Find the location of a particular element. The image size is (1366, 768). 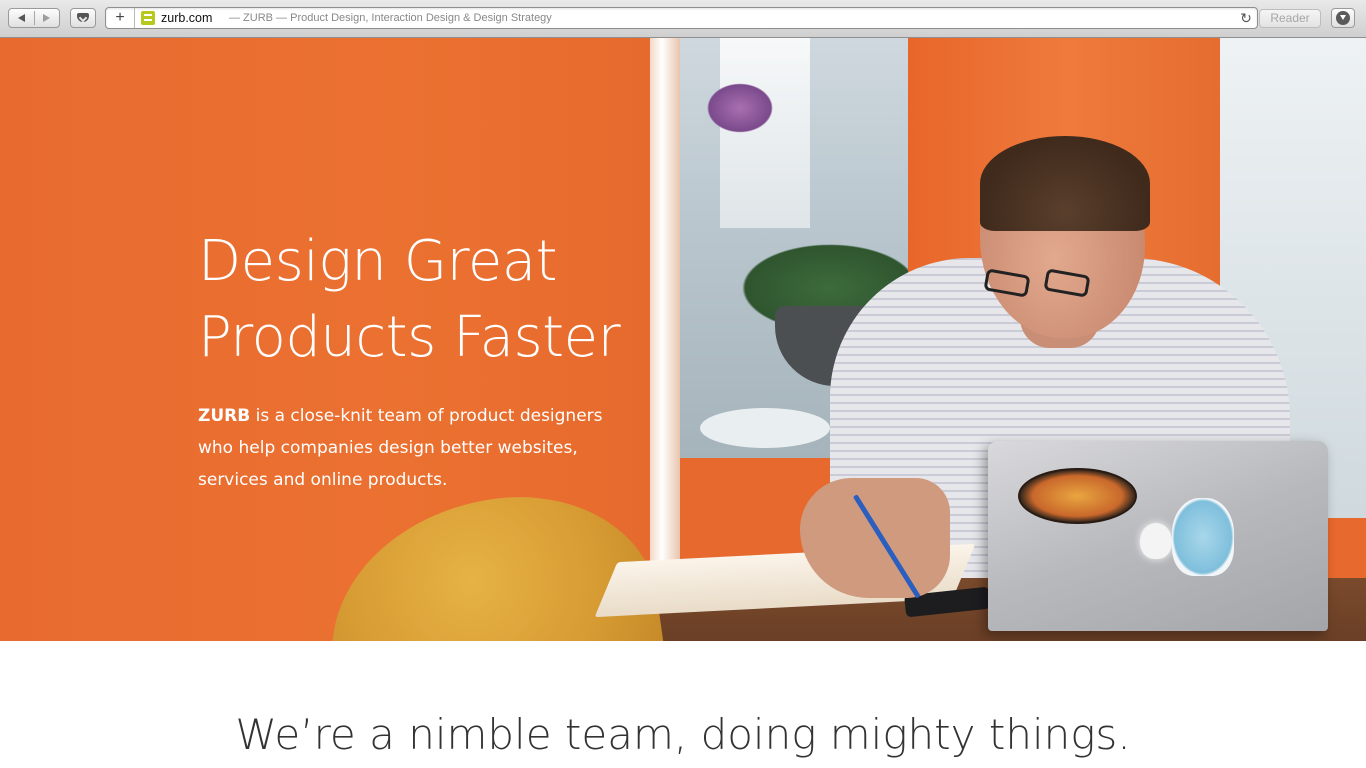

glasses-lens-left is located at coordinates (1007, 283).